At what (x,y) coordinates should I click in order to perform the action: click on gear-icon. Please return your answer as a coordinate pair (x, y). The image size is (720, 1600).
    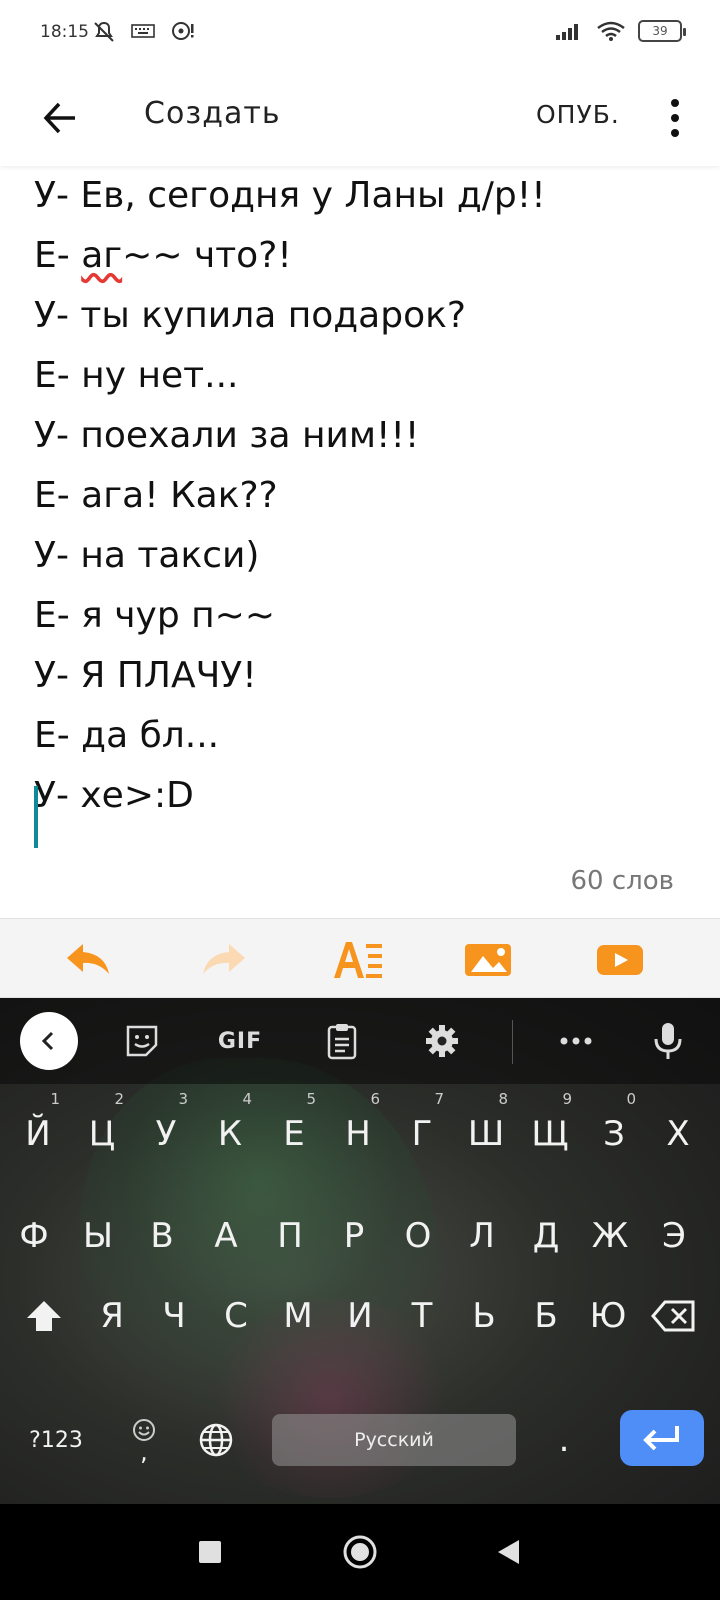
    Looking at the image, I should click on (442, 1041).